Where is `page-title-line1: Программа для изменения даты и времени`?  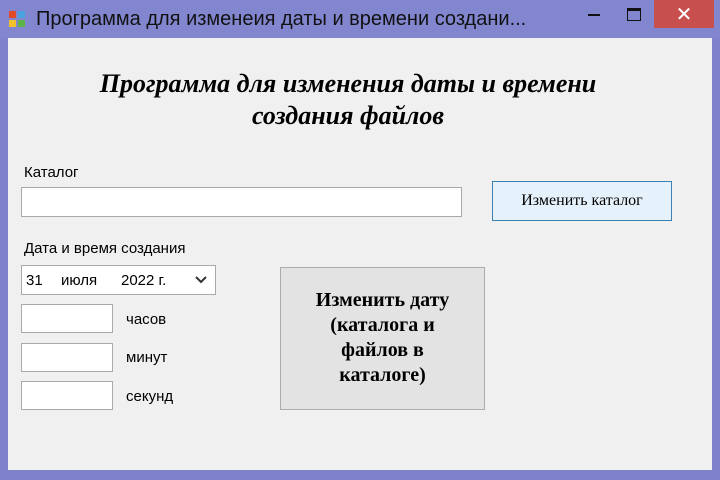 page-title-line1: Программа для изменения даты и времени is located at coordinates (348, 83).